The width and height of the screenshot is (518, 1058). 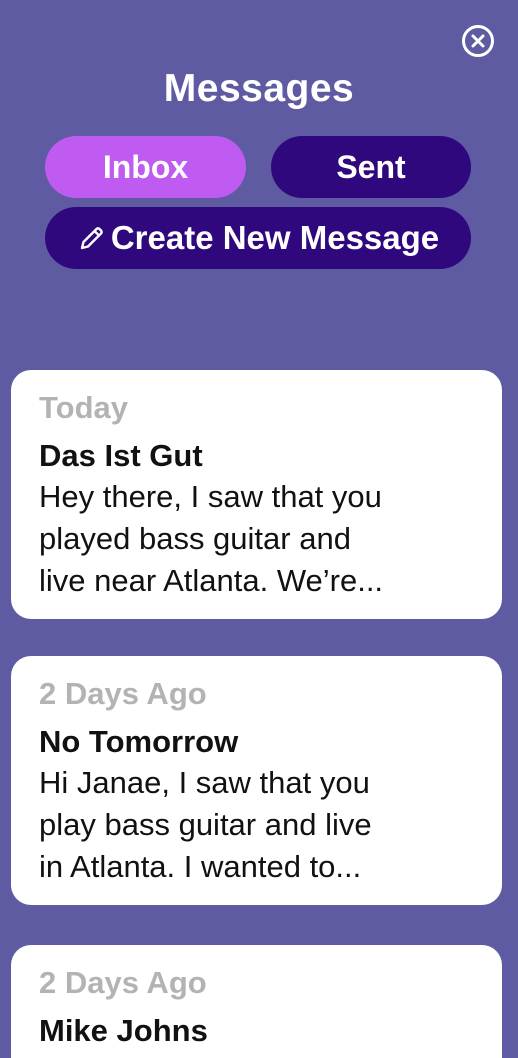 What do you see at coordinates (123, 1030) in the screenshot?
I see `message-sender: Mike Johns` at bounding box center [123, 1030].